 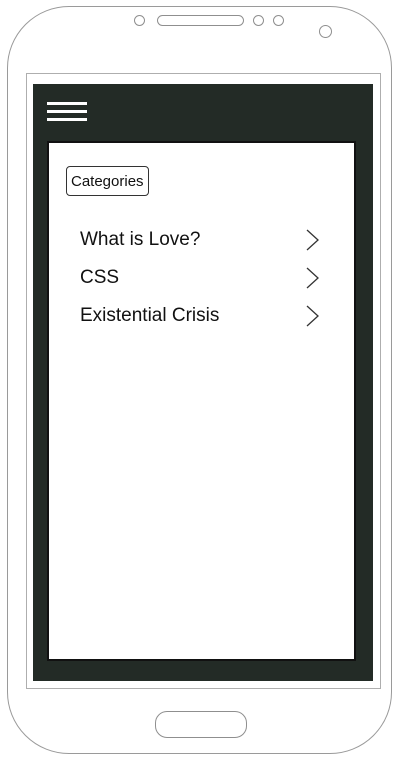 I want to click on proximity-sensor, so click(x=325, y=31).